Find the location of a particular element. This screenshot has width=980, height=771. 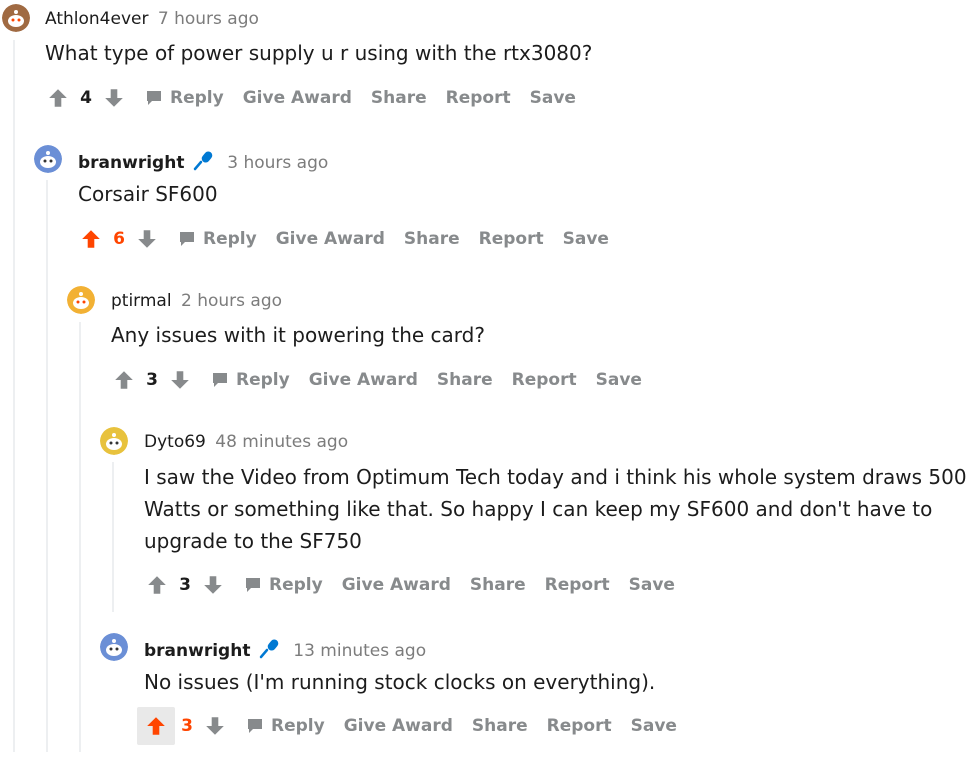

comment-body-line: Corsair SF600 is located at coordinates (148, 194).